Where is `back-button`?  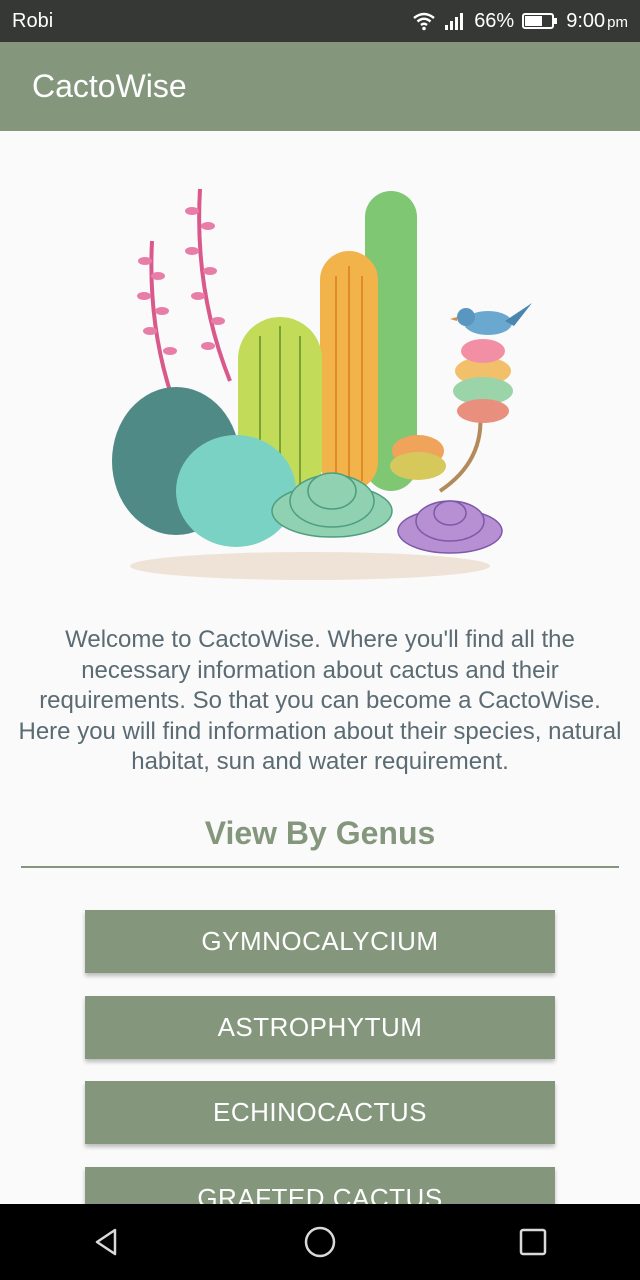
back-button is located at coordinates (107, 1242).